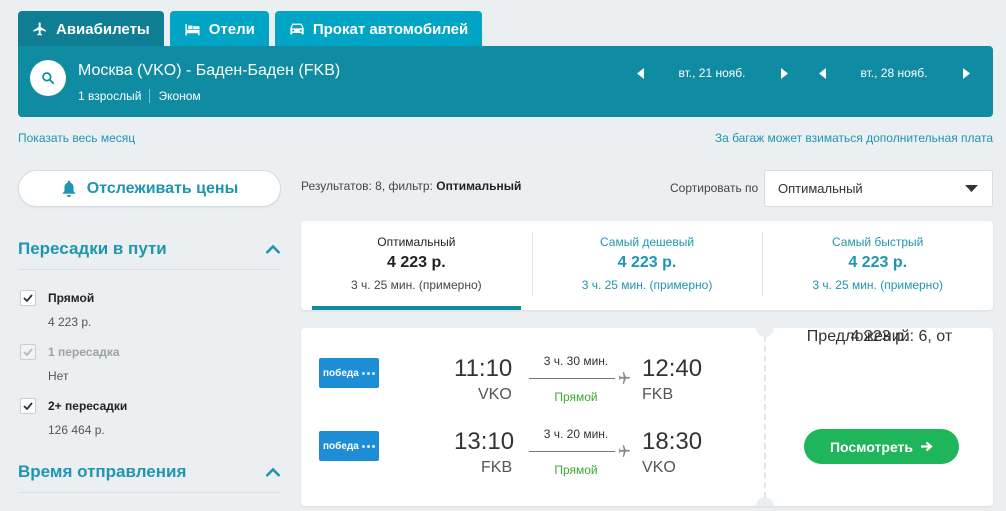  I want to click on stops-option-label: 2+ пересадки, so click(87, 406).